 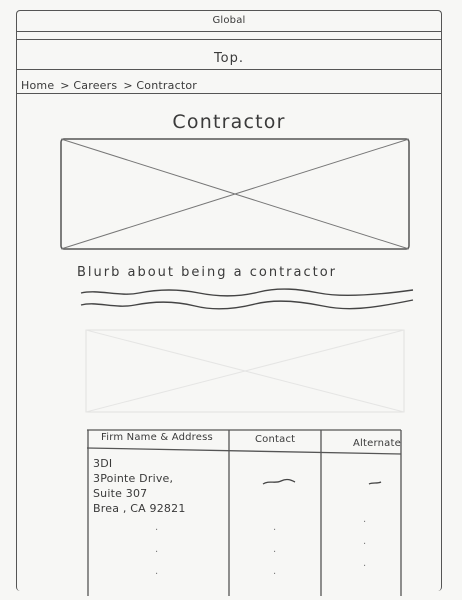 I want to click on column-header-alternate: Alternate, so click(x=377, y=443).